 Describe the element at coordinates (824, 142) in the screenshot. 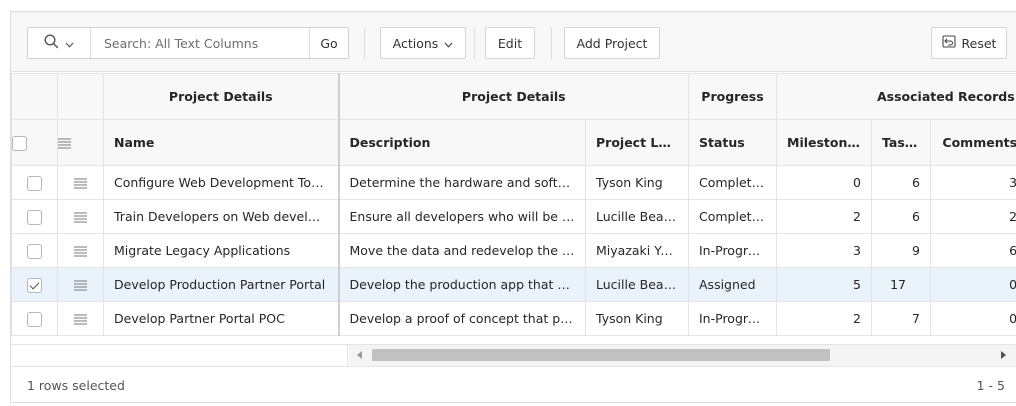

I see `column-header-milestones: Milestones` at that location.